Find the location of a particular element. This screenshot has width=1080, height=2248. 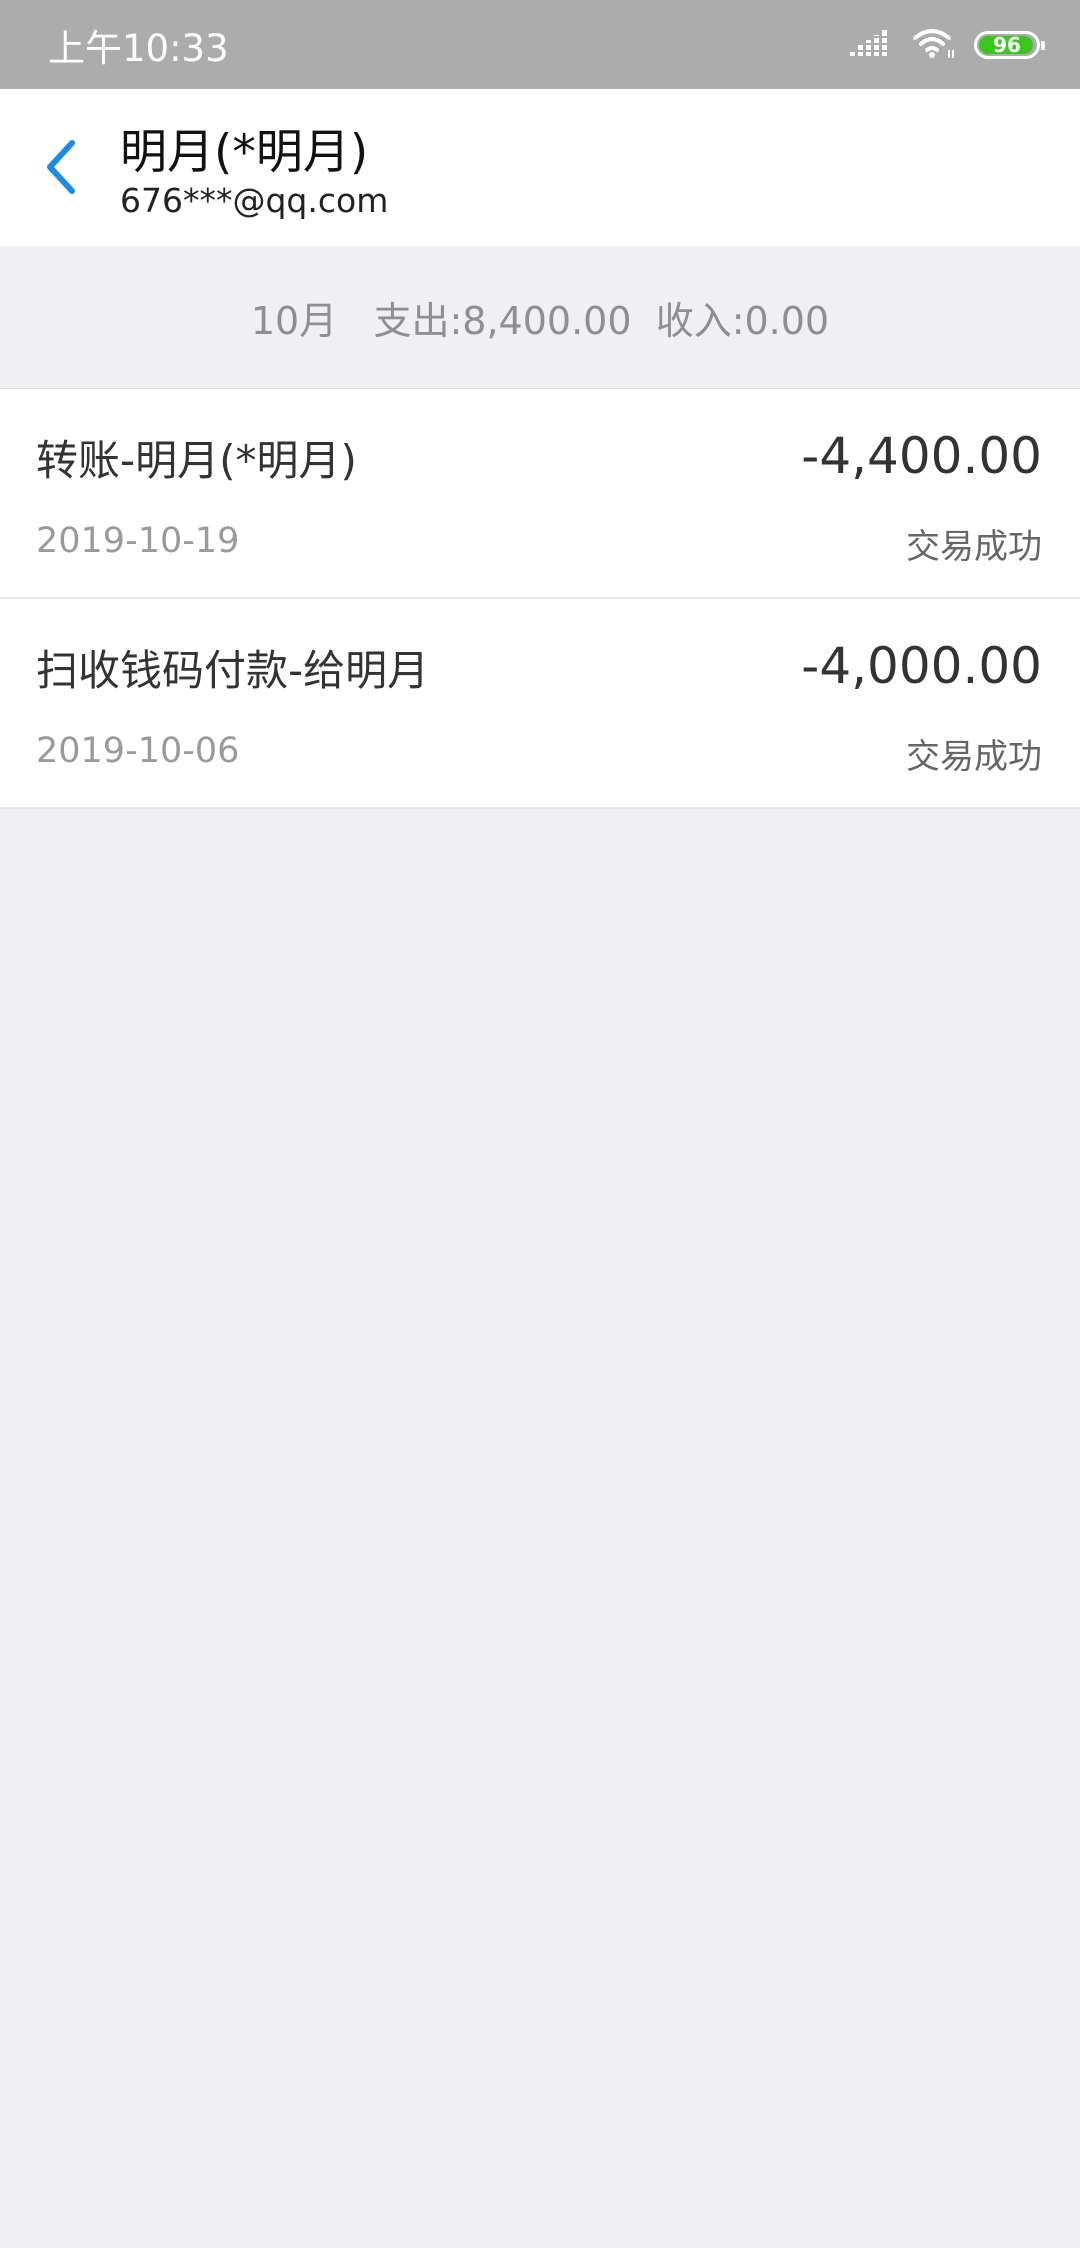

chevron-left-icon is located at coordinates (62, 169).